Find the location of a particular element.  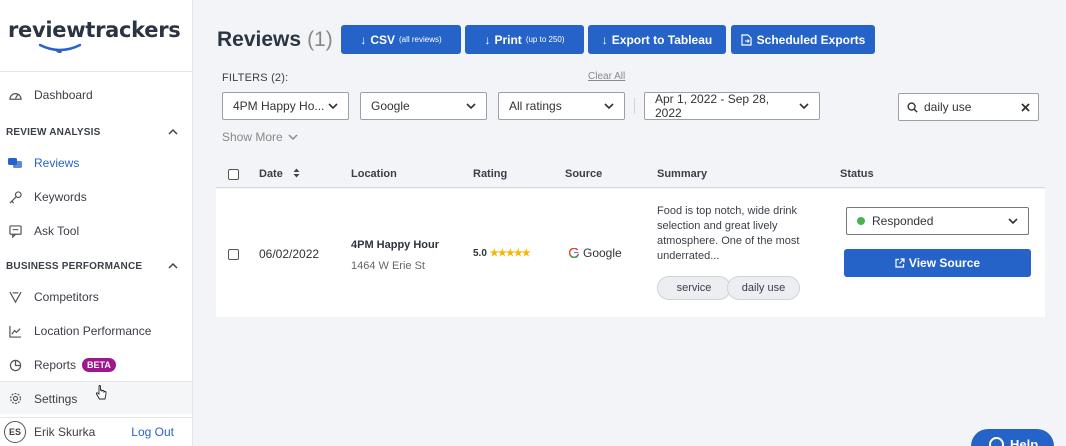

sidebar-item-label: Reports is located at coordinates (55, 365).